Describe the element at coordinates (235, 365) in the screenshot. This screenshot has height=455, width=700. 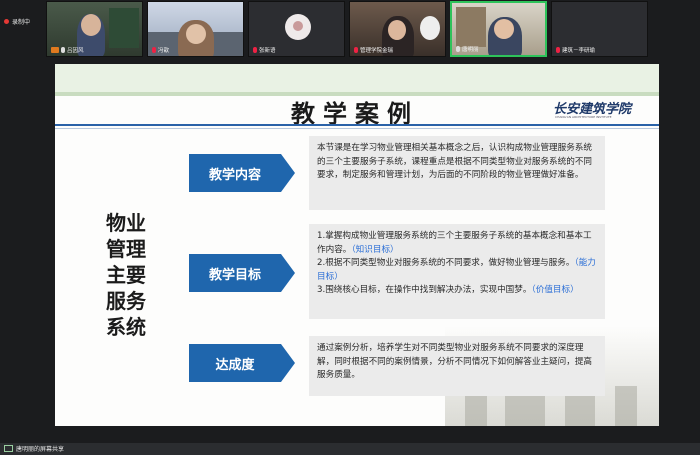
I see `section-label: 达成度` at that location.